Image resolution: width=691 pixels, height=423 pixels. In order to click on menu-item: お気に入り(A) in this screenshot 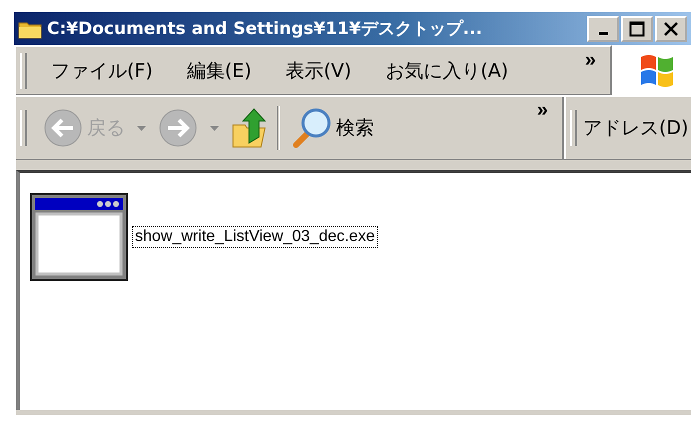, I will do `click(446, 71)`.